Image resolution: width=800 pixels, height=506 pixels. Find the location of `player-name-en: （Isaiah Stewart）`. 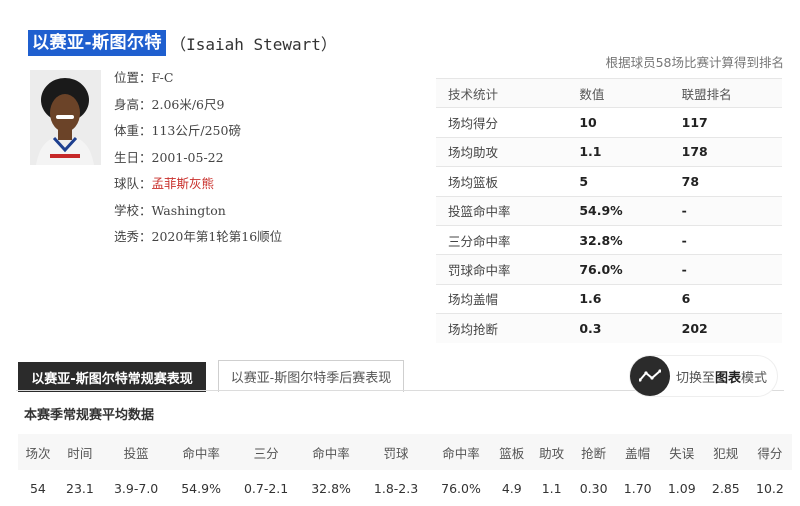

player-name-en: （Isaiah Stewart） is located at coordinates (253, 44).